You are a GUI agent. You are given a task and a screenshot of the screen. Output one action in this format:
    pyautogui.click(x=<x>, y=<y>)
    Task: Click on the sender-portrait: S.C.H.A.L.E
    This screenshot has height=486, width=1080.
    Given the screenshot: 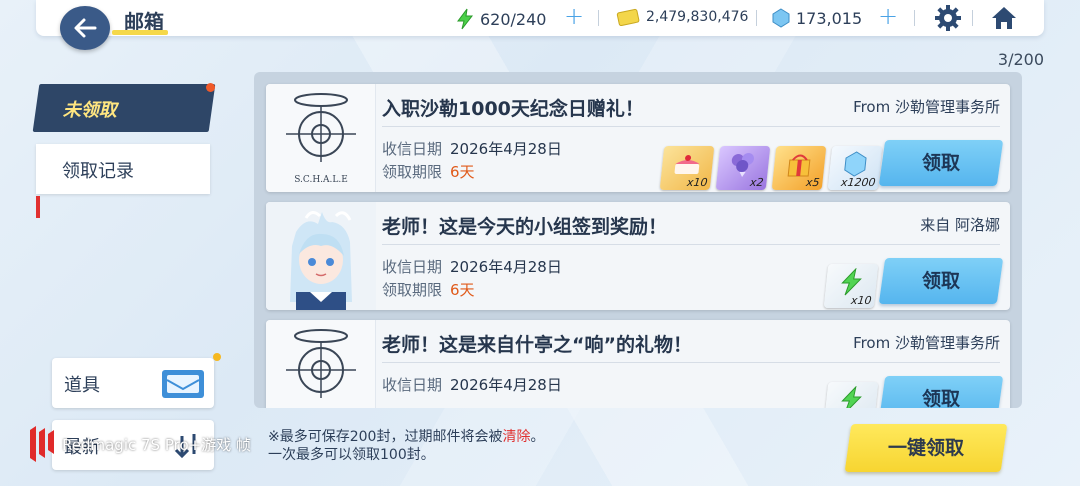 What is the action you would take?
    pyautogui.click(x=321, y=138)
    